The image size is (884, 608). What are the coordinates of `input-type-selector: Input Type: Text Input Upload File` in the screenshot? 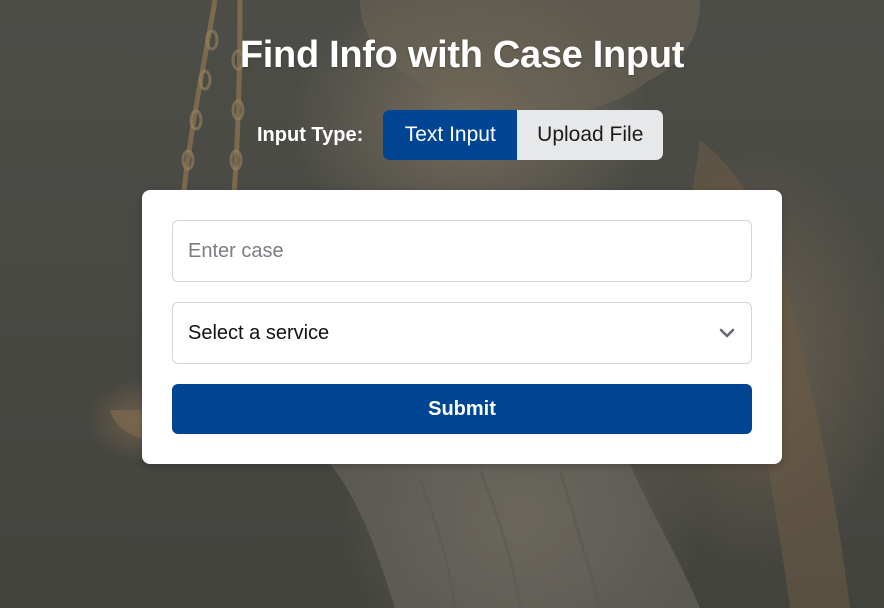 It's located at (460, 135).